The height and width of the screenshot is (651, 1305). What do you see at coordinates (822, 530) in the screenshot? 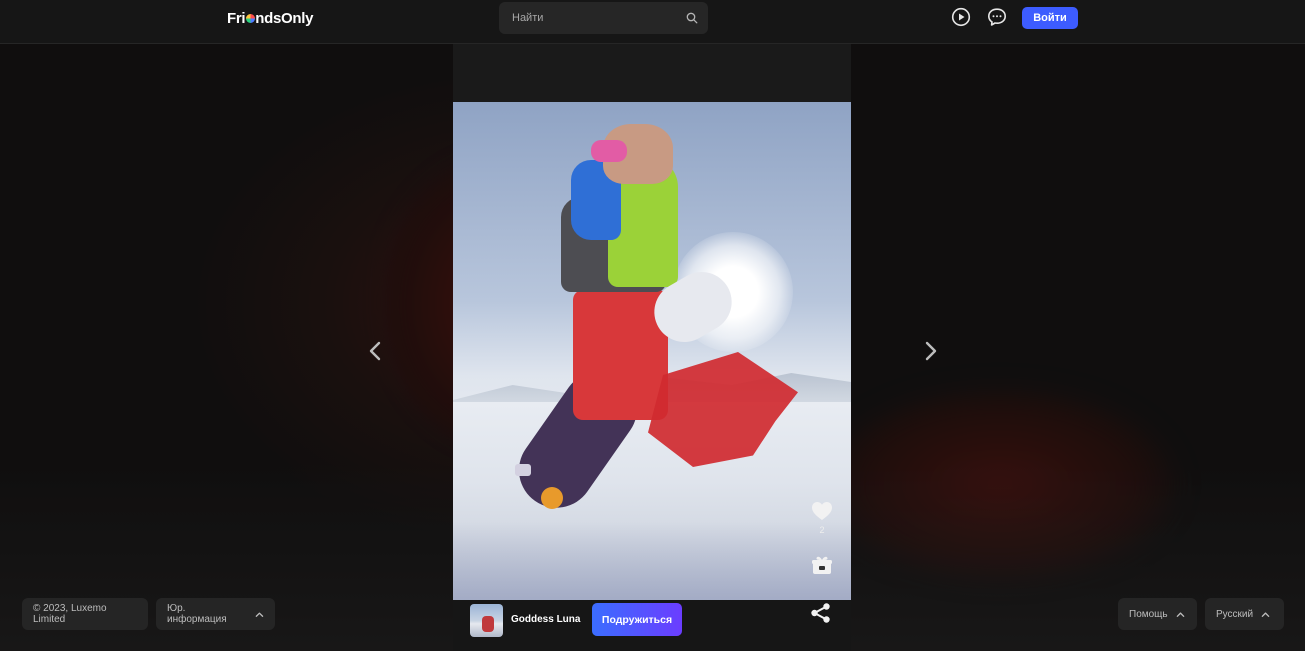
I see `like-count: 2` at bounding box center [822, 530].